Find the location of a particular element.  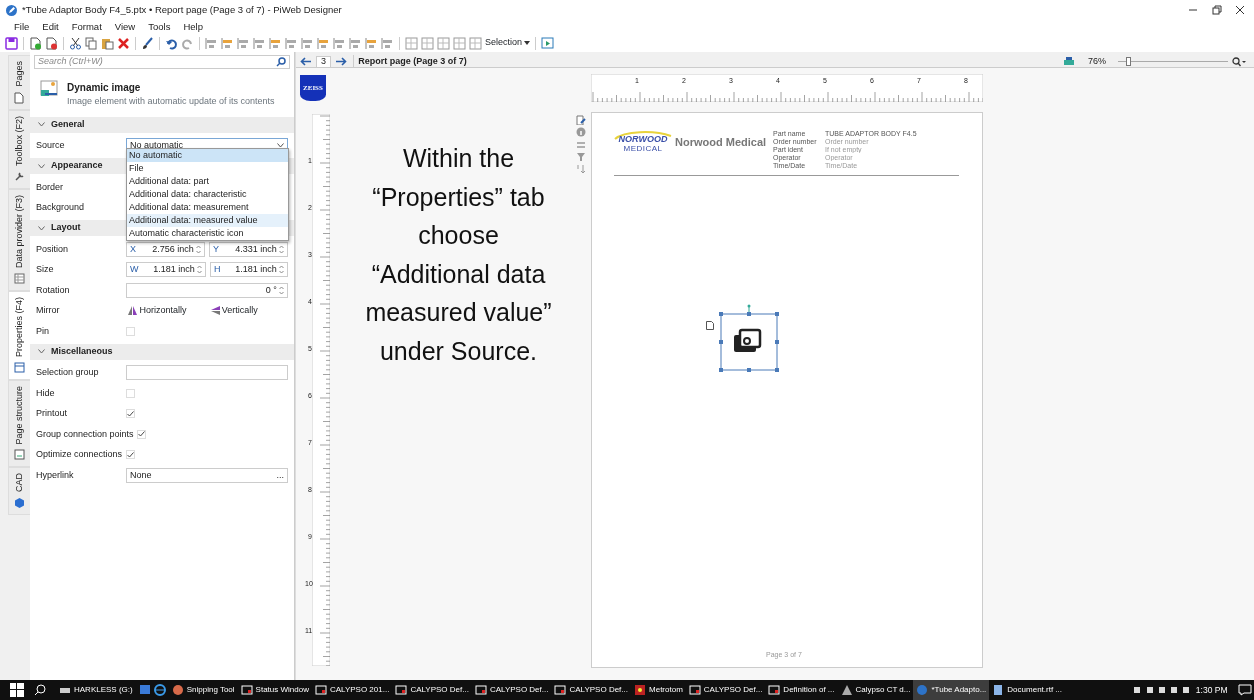

property-label: Size is located at coordinates (45, 269).